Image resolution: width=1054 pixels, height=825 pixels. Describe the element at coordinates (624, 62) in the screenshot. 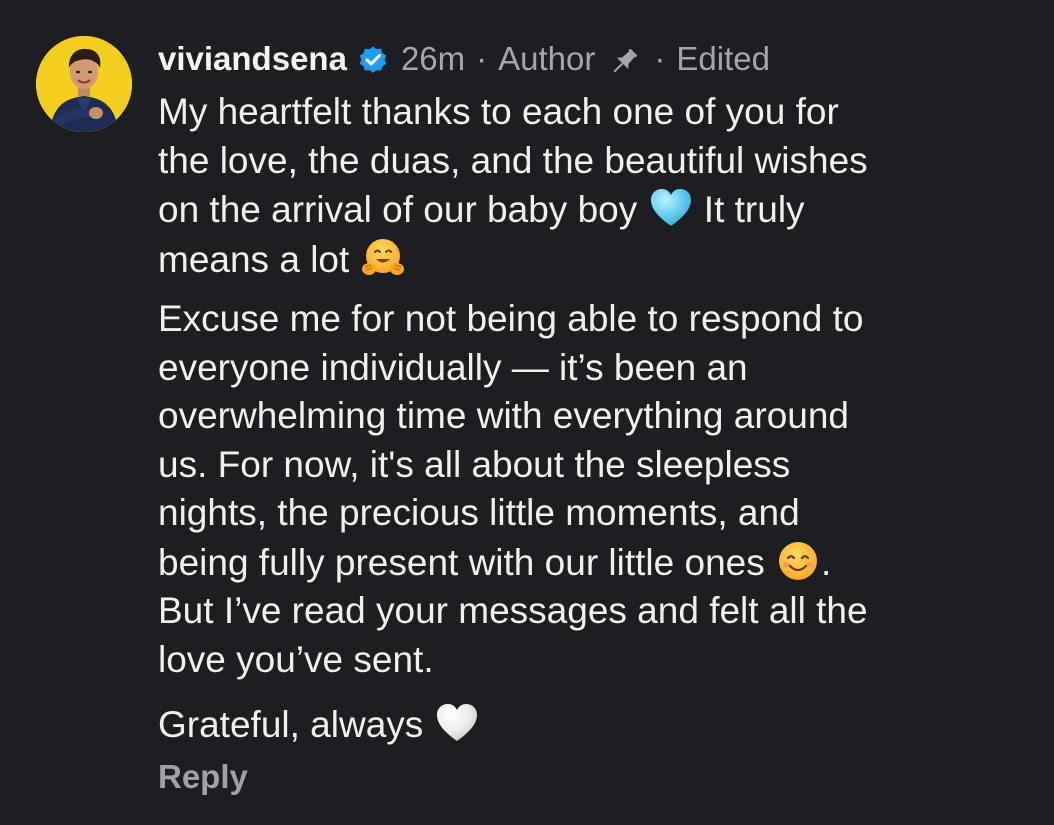

I see `pin-icon` at that location.